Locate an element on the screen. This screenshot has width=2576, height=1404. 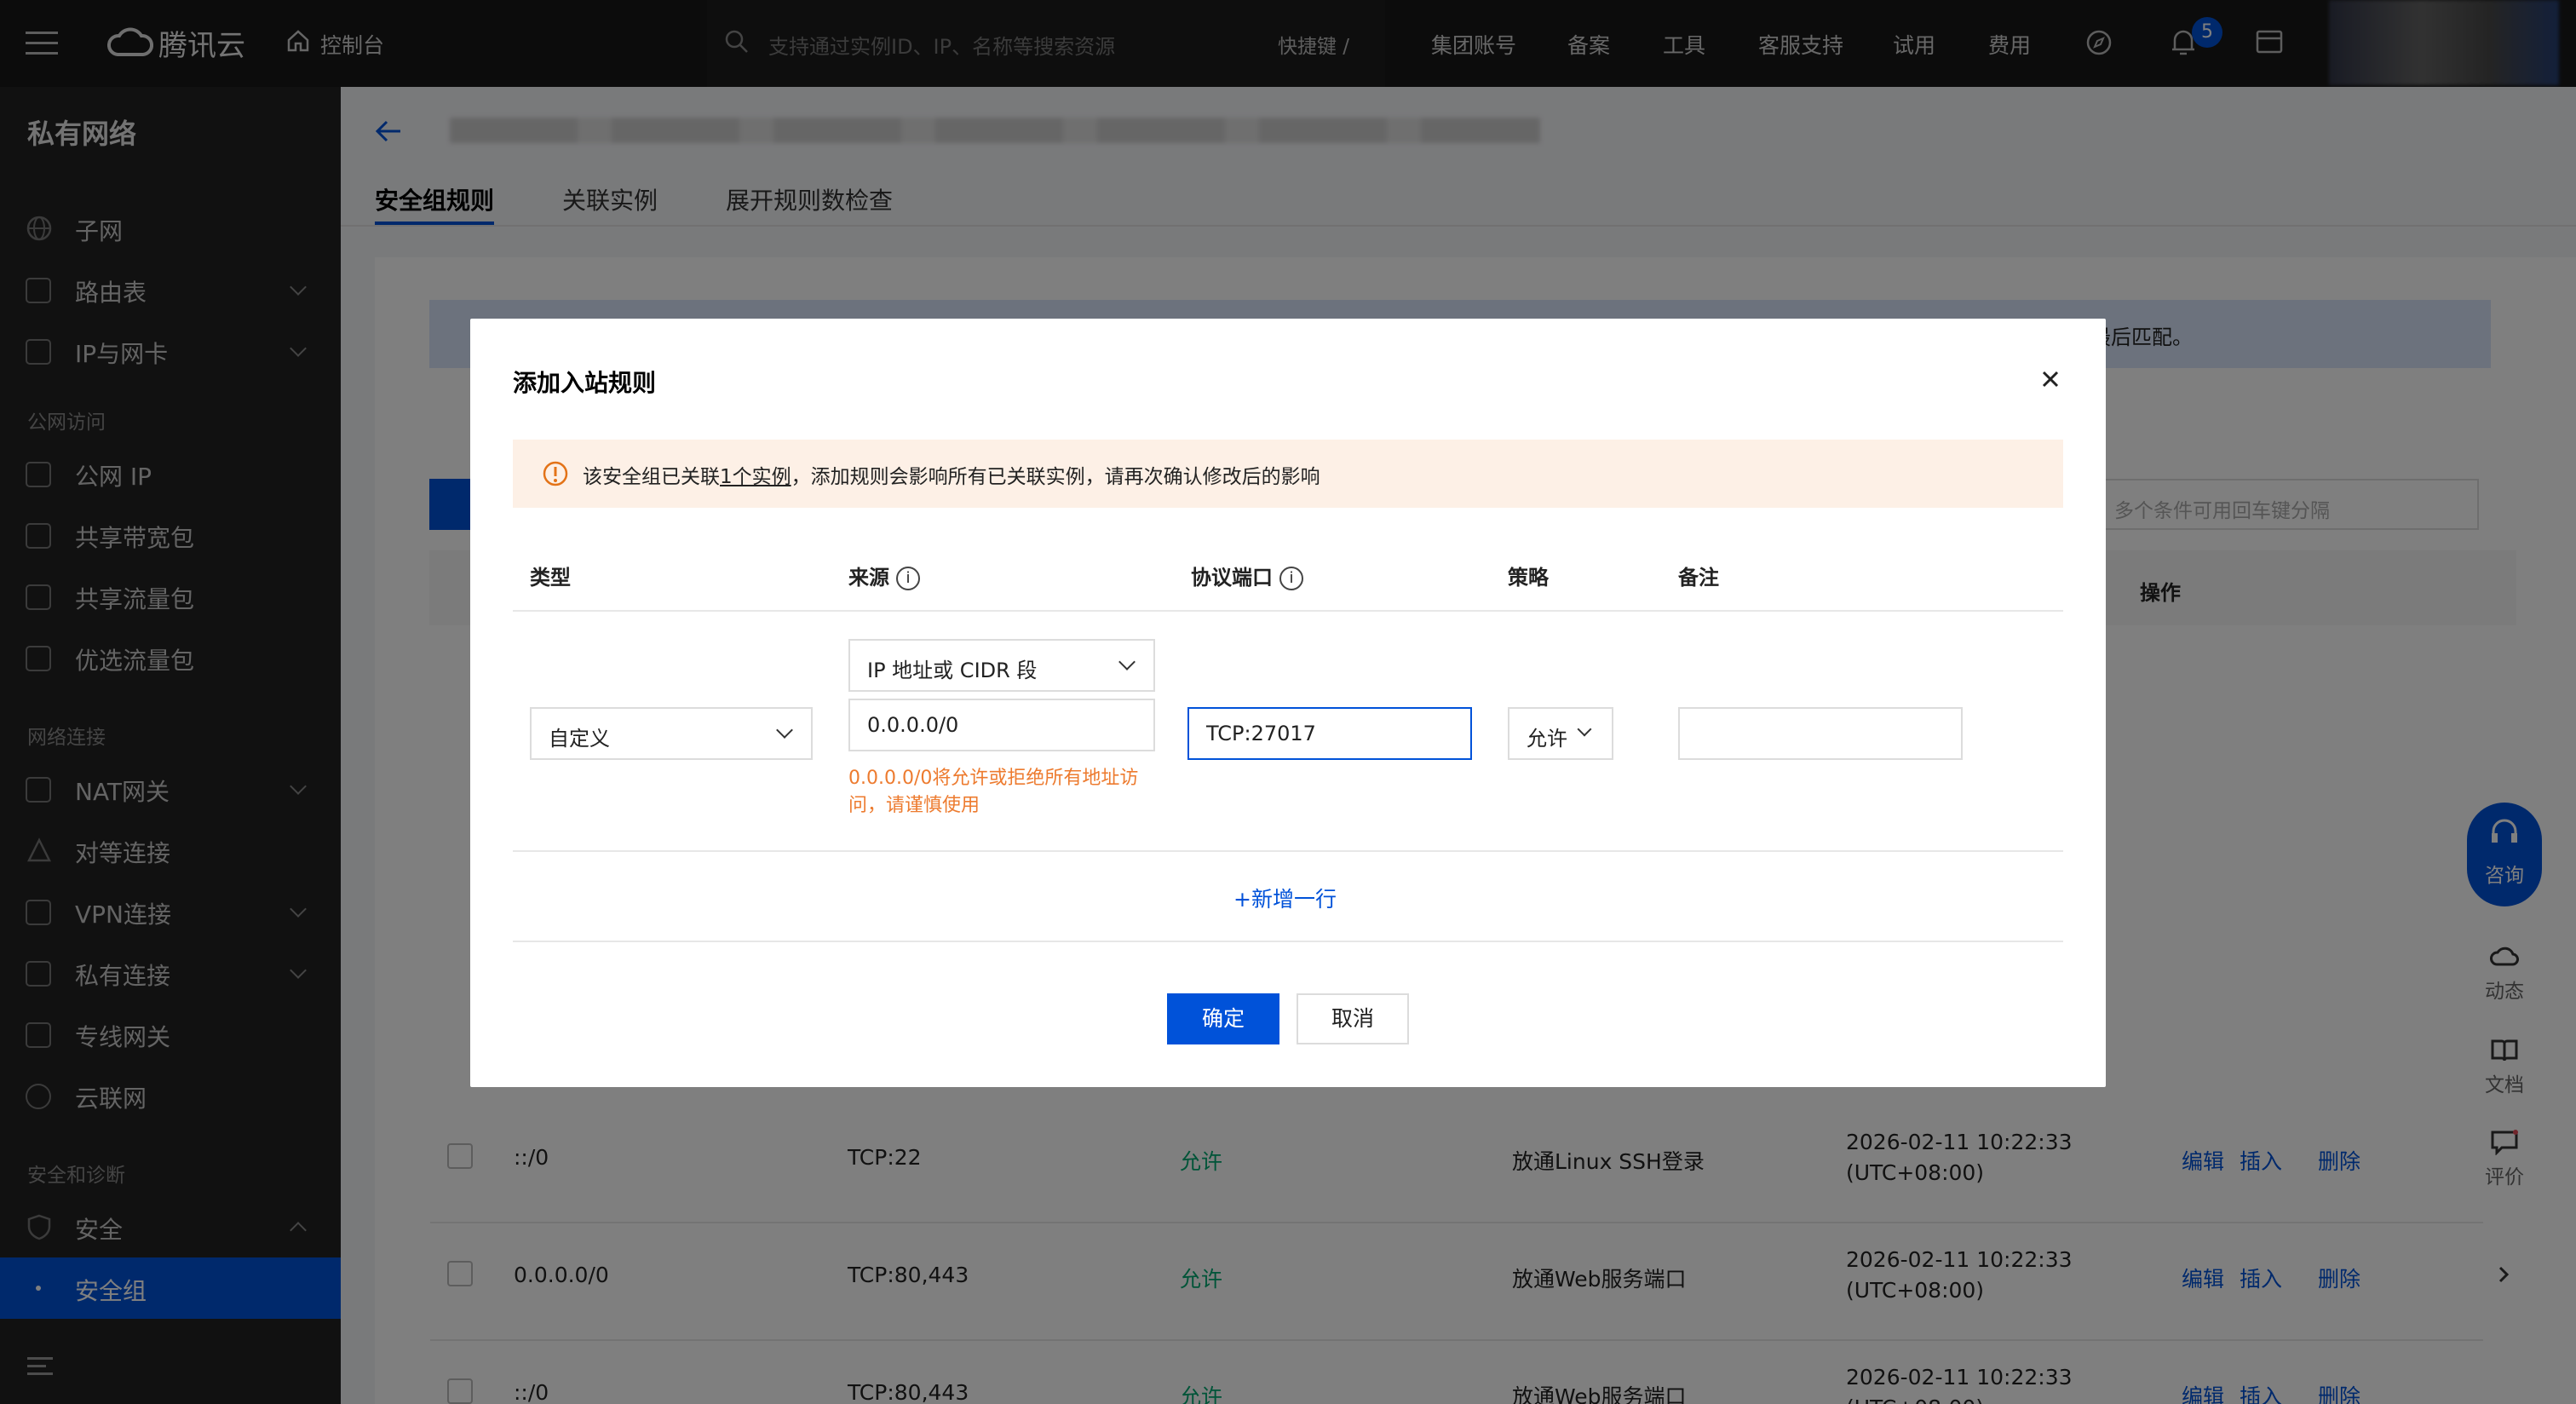
row-divider is located at coordinates (1288, 851).